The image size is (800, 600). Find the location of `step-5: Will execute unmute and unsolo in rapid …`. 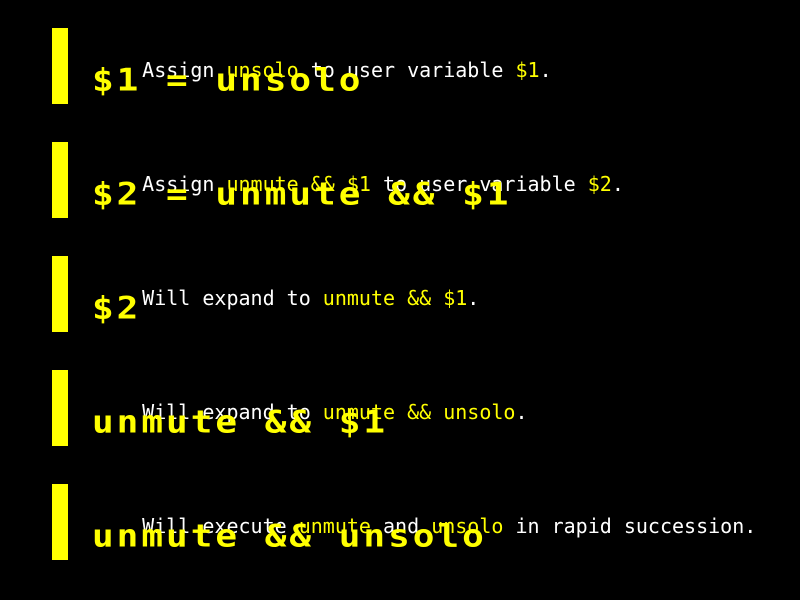

step-5: Will execute unmute and unsolo in rapid … is located at coordinates (400, 528).